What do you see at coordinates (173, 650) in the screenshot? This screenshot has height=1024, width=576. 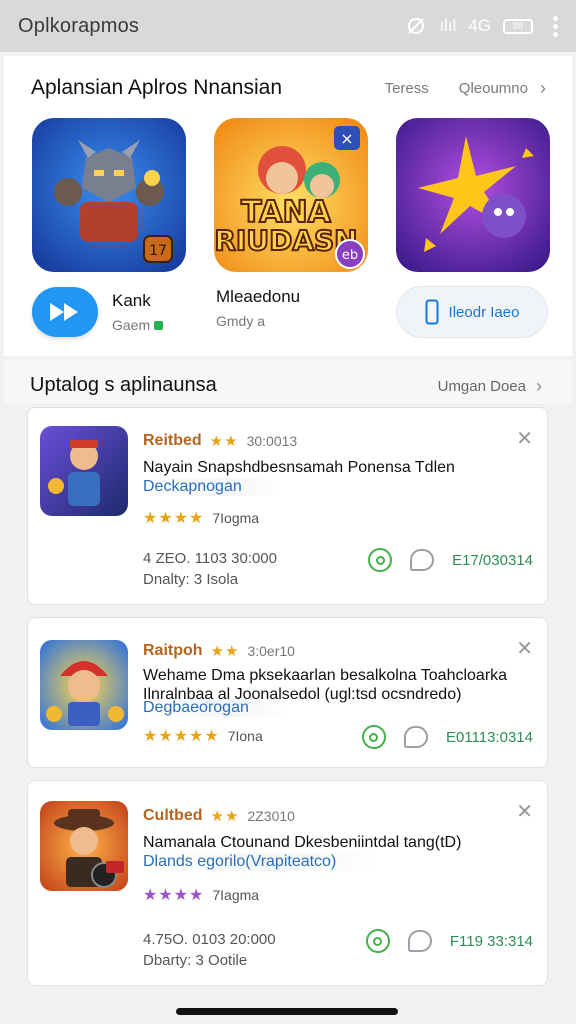 I see `card-app-name: Raitpoh` at bounding box center [173, 650].